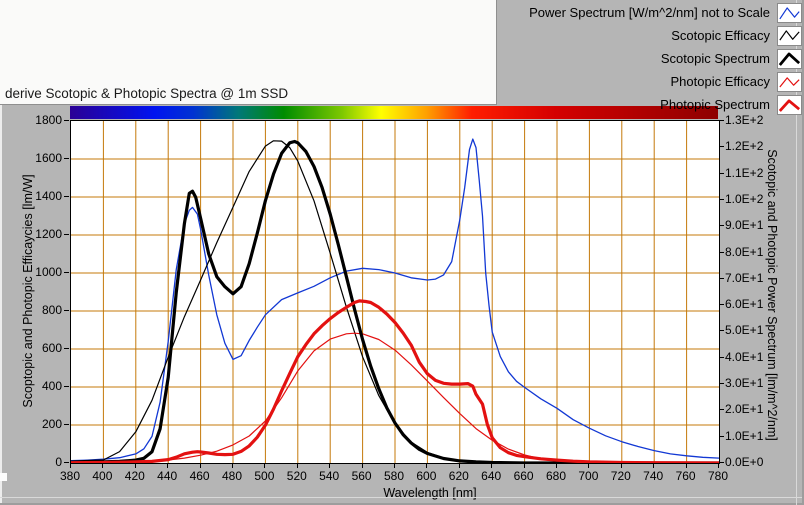  Describe the element at coordinates (264, 476) in the screenshot. I see `x-tick-label: 500` at that location.